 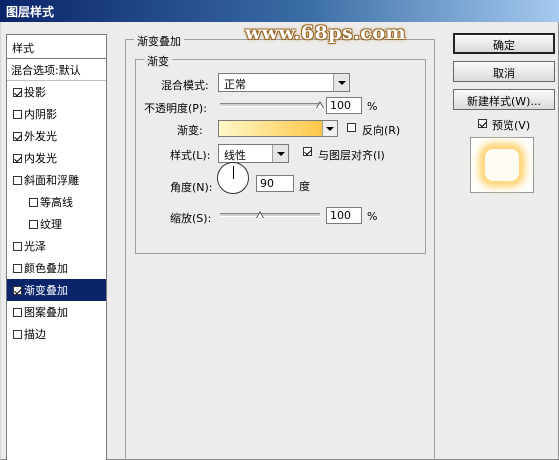 I want to click on style-item-label: 内阴影, so click(x=40, y=114).